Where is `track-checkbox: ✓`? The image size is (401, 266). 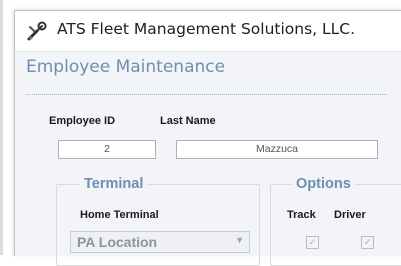 track-checkbox: ✓ is located at coordinates (312, 242).